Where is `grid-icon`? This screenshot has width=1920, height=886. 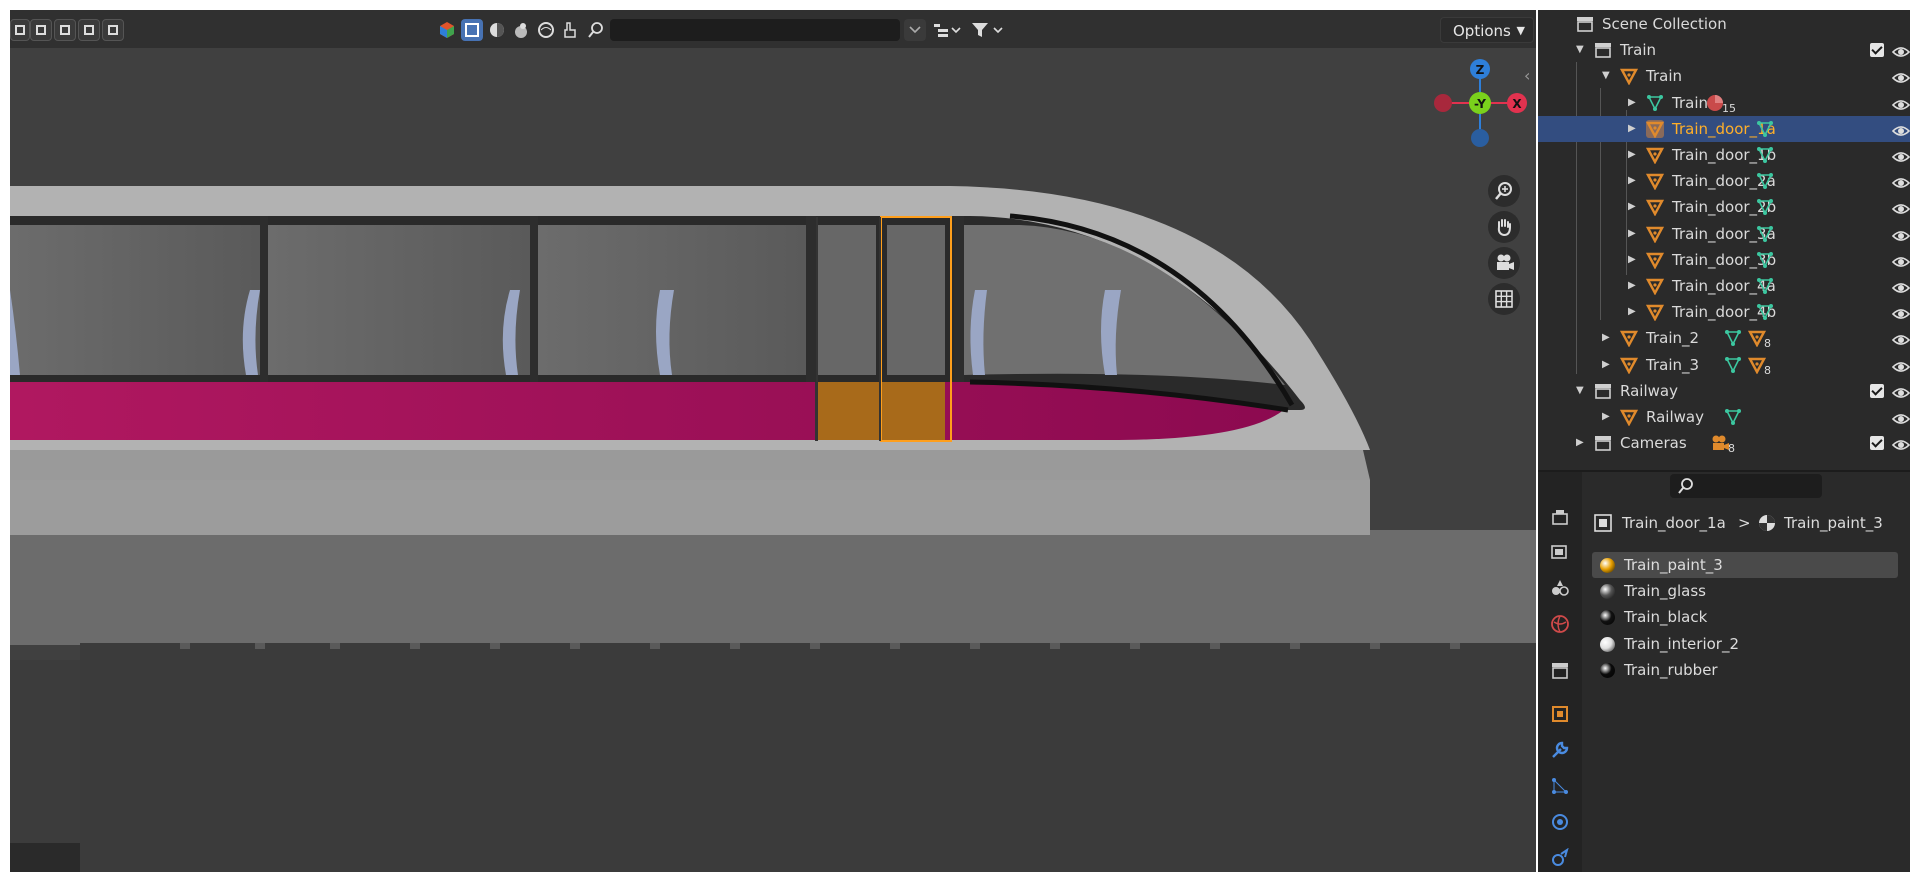
grid-icon is located at coordinates (1504, 299).